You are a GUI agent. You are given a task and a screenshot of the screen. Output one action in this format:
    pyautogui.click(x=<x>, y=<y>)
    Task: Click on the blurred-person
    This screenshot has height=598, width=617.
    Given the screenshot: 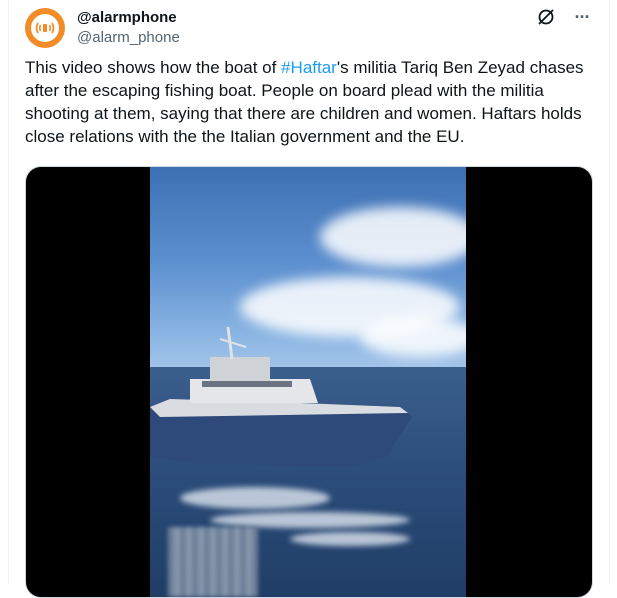 What is the action you would take?
    pyautogui.click(x=213, y=562)
    